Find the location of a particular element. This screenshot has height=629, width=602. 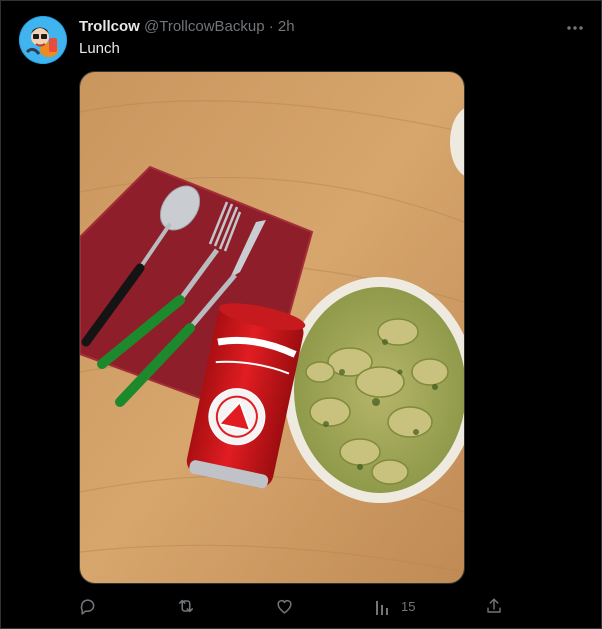

reply-button is located at coordinates (88, 606).